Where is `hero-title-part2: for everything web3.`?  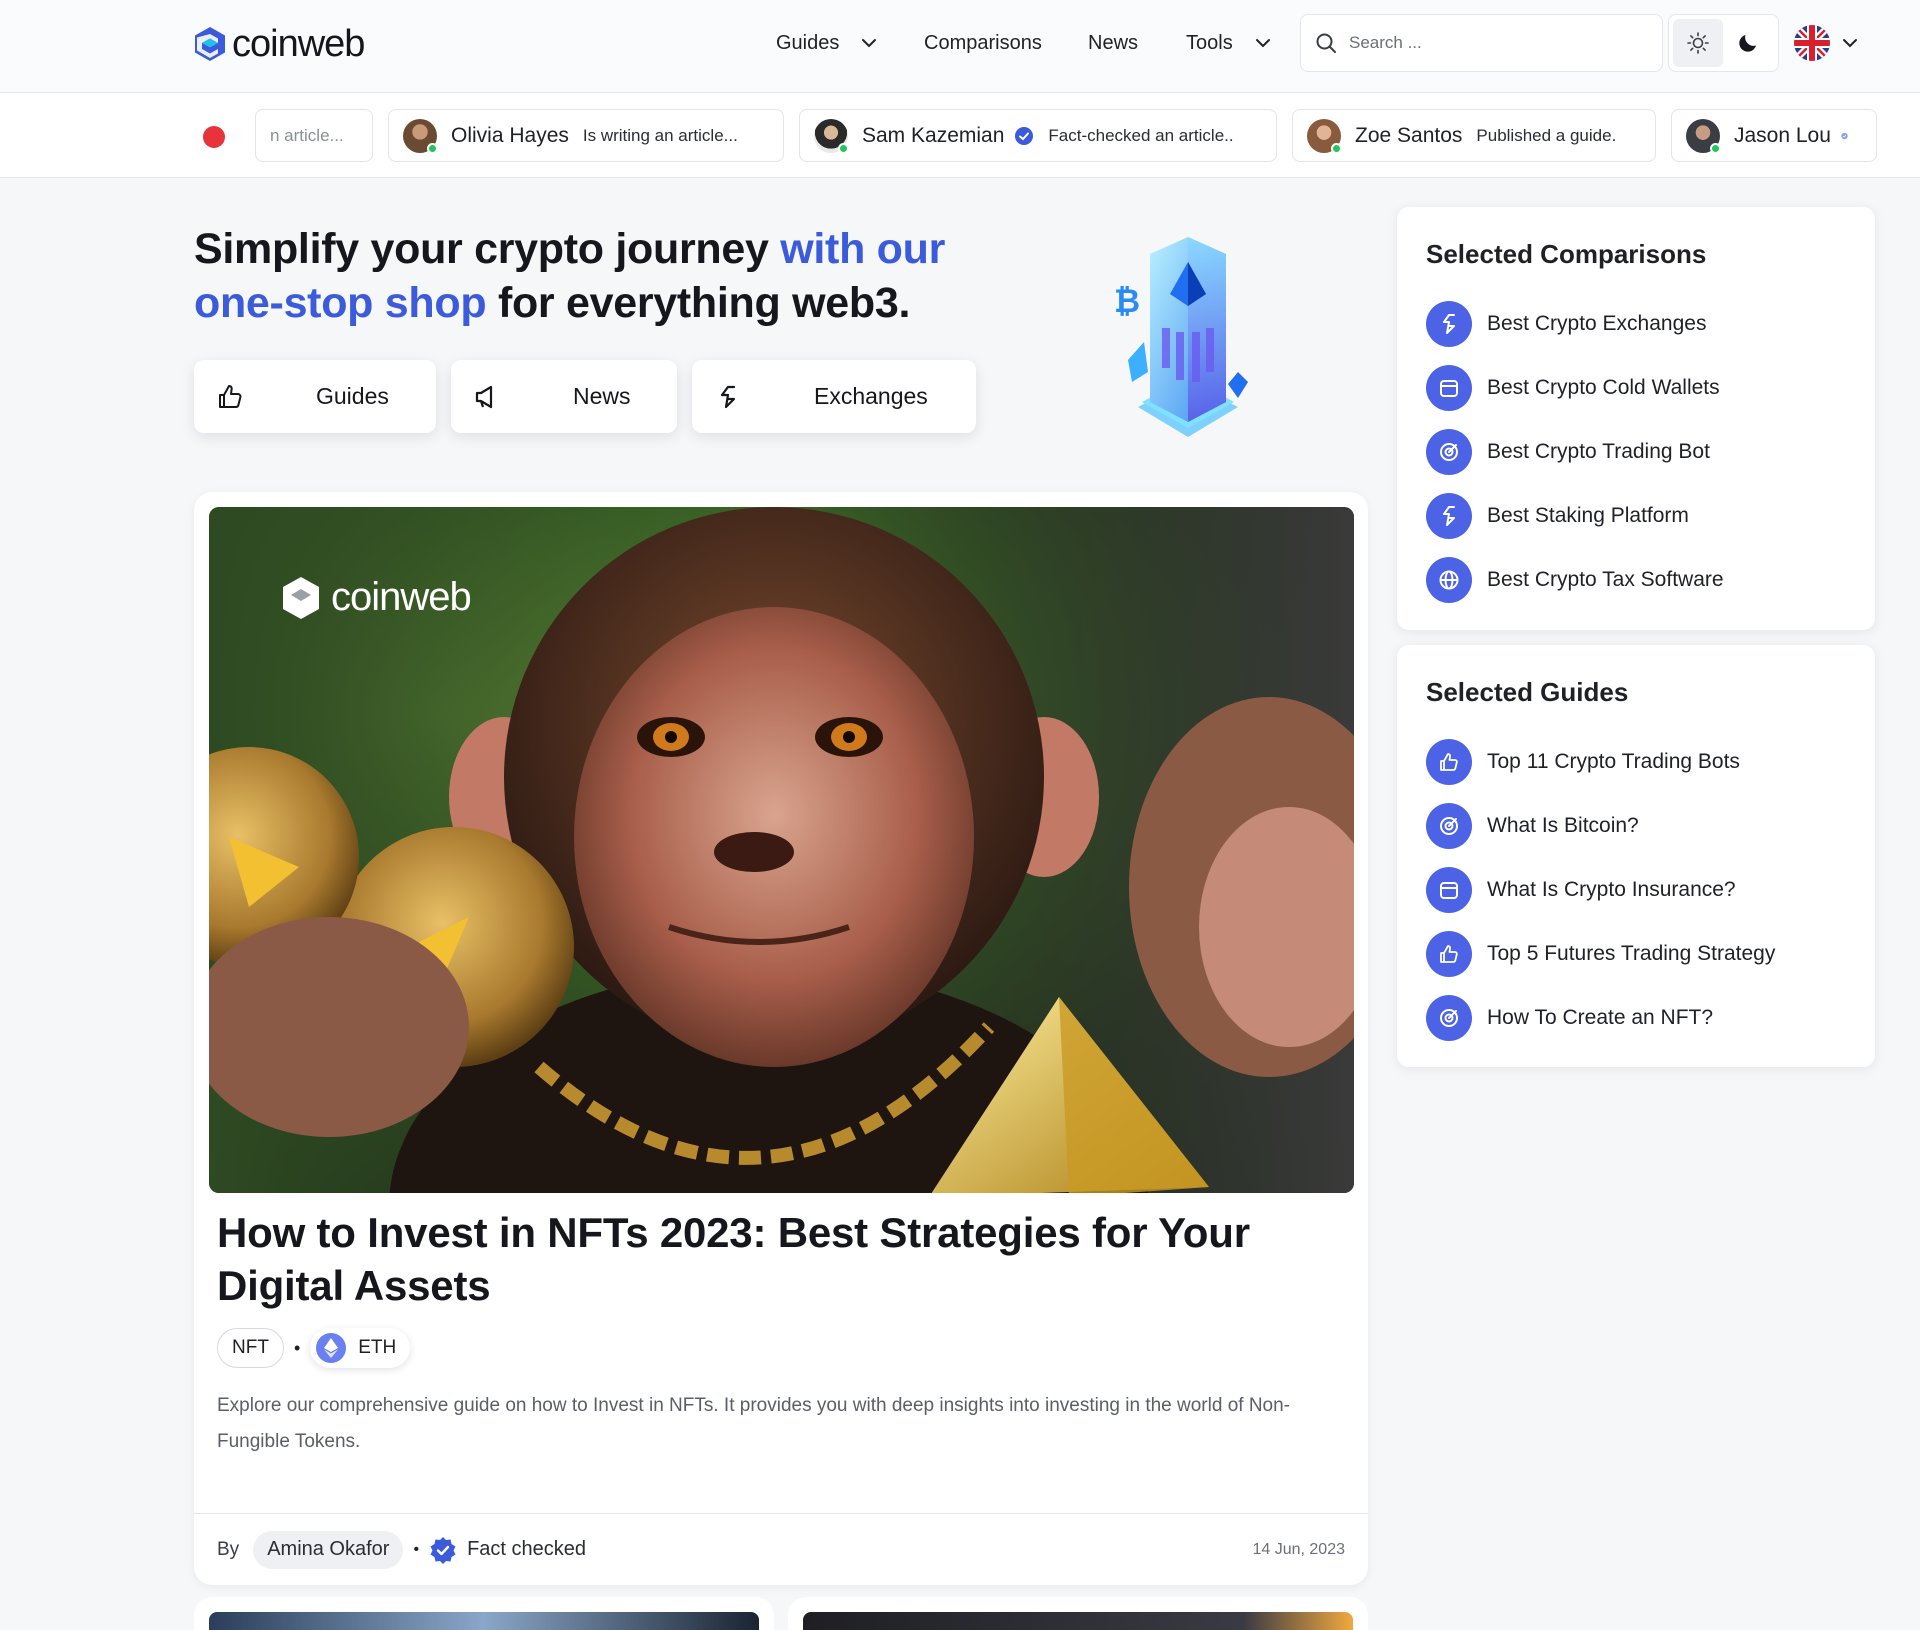
hero-title-part2: for everything web3. is located at coordinates (698, 303).